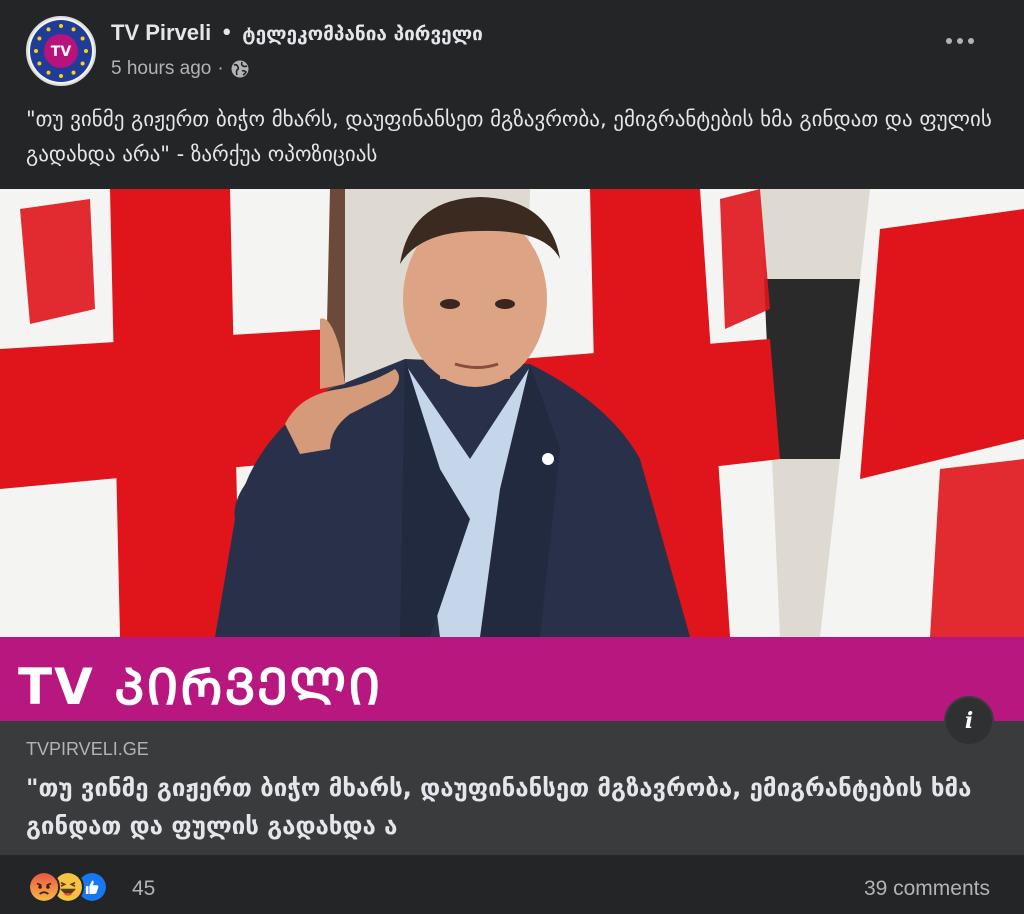 The width and height of the screenshot is (1024, 914). Describe the element at coordinates (44, 887) in the screenshot. I see `angry-icon` at that location.